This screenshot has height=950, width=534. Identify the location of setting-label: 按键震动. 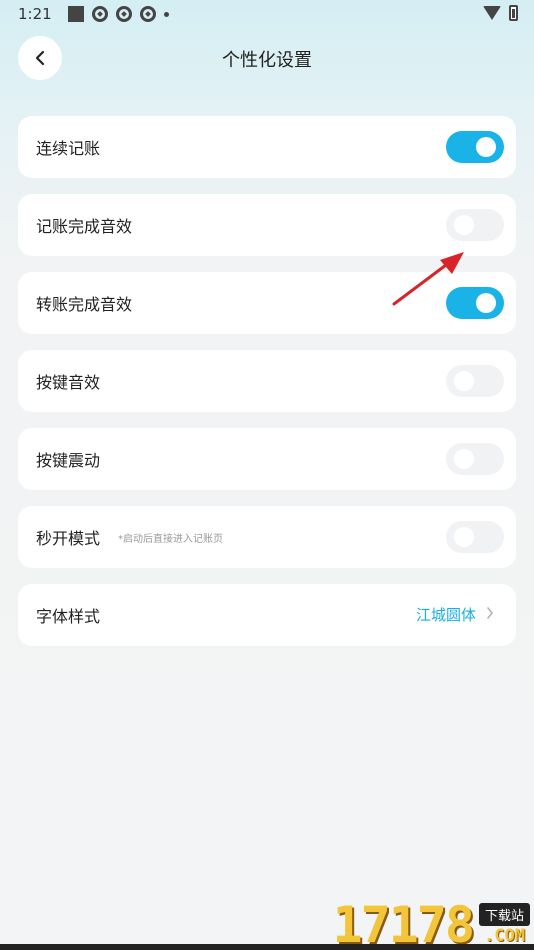
(68, 460).